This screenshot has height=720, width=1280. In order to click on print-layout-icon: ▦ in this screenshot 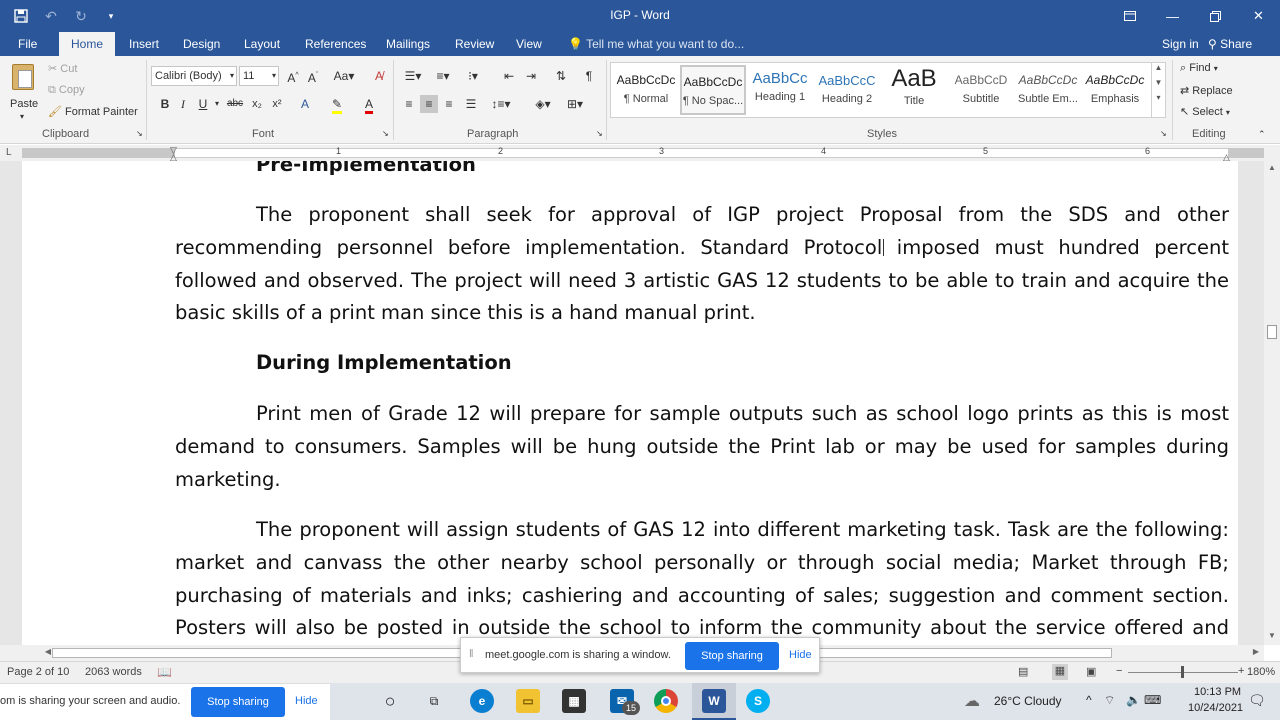, I will do `click(1060, 672)`.